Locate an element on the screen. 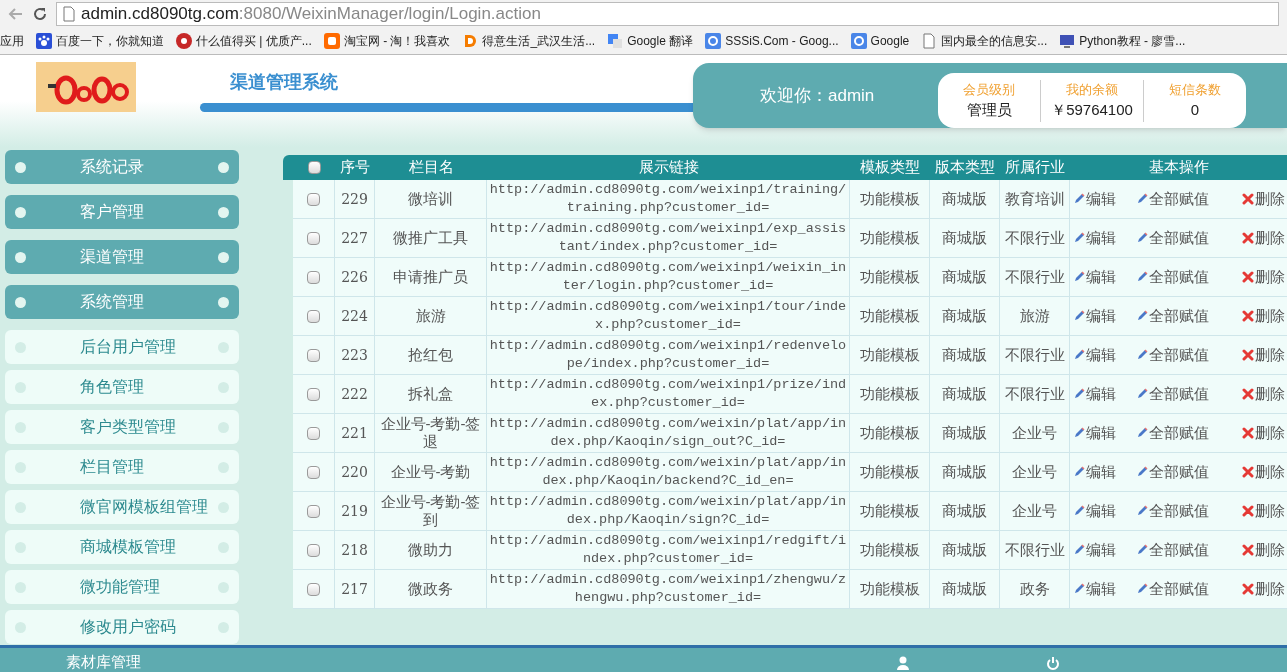  table-cell-text: 功能模板 is located at coordinates (889, 432).